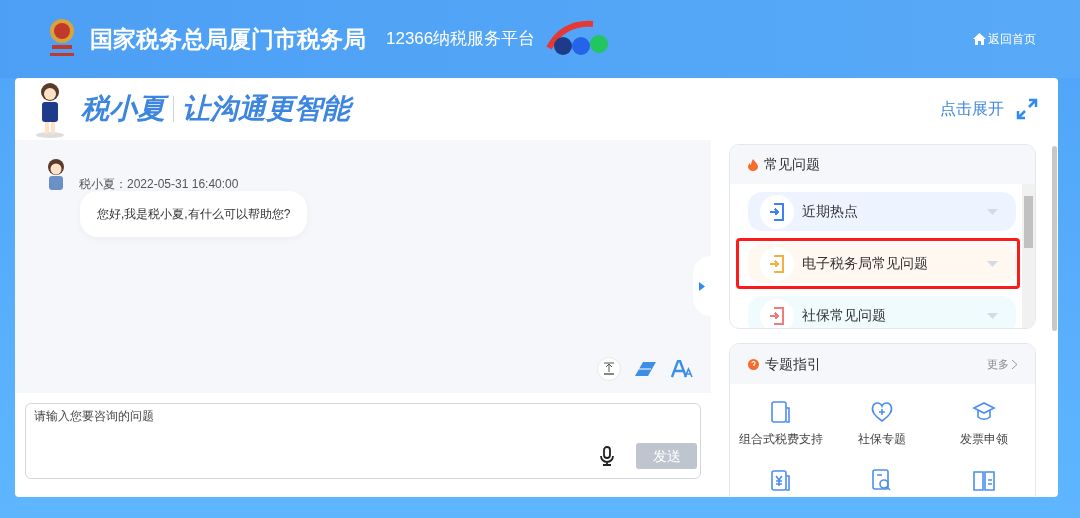 Image resolution: width=1080 pixels, height=518 pixels. What do you see at coordinates (1002, 364) in the screenshot?
I see `more-link: 更多` at bounding box center [1002, 364].